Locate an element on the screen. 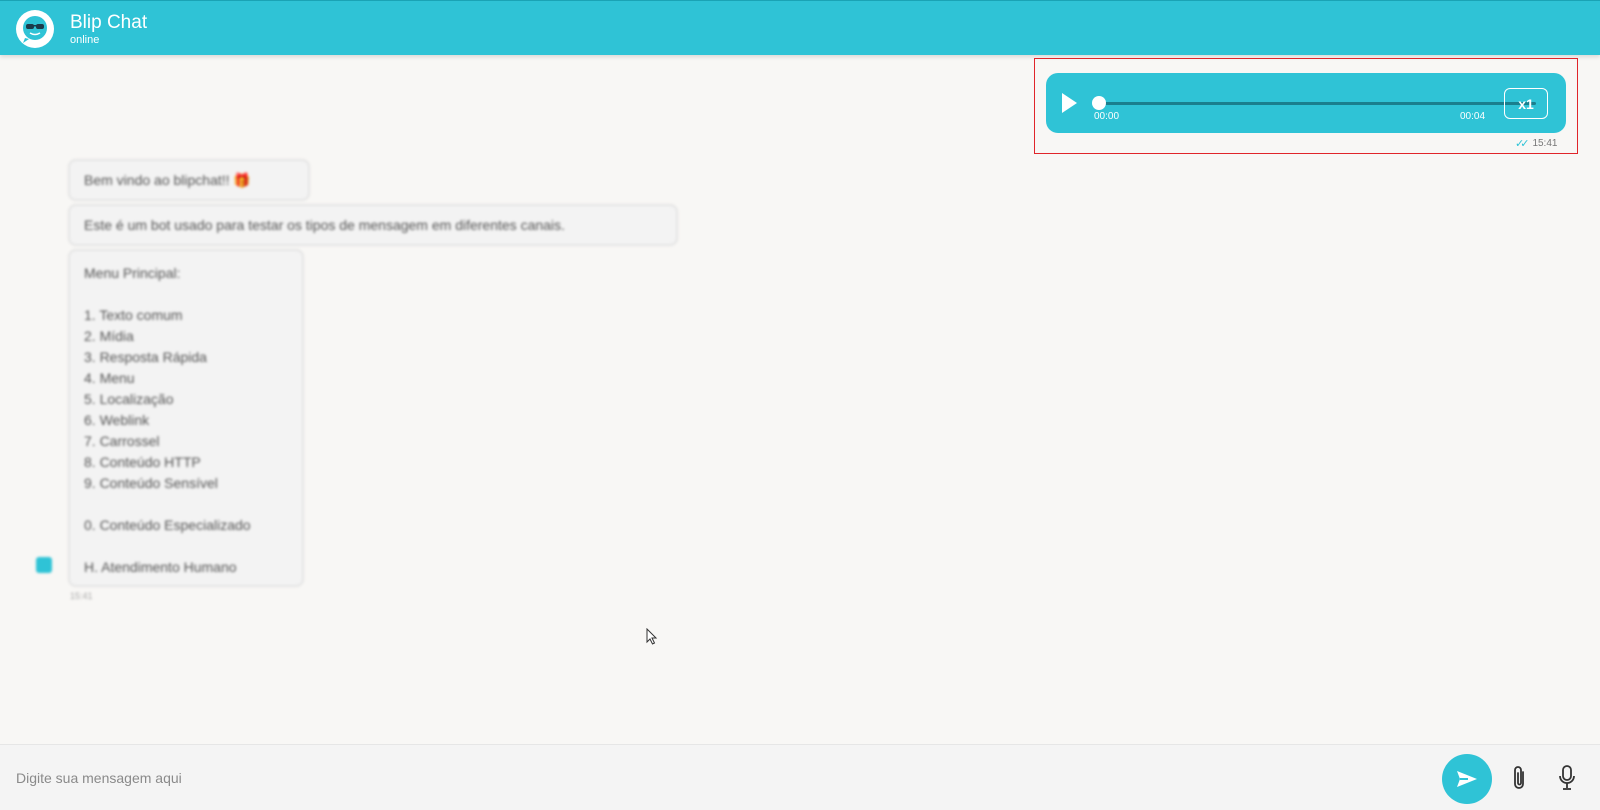 This screenshot has width=1600, height=810. chat-header: Blip Chat online is located at coordinates (800, 27).